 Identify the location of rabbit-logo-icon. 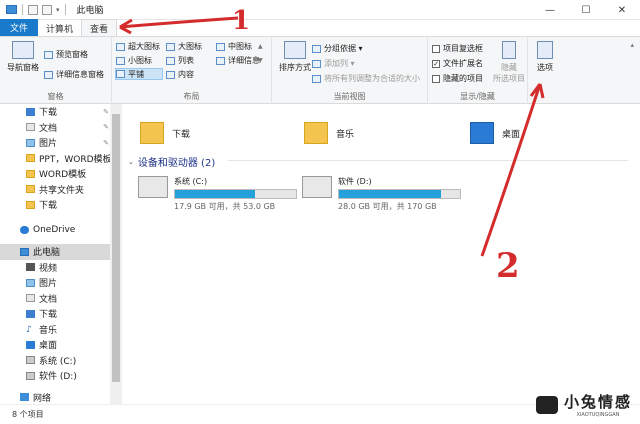
(546, 404).